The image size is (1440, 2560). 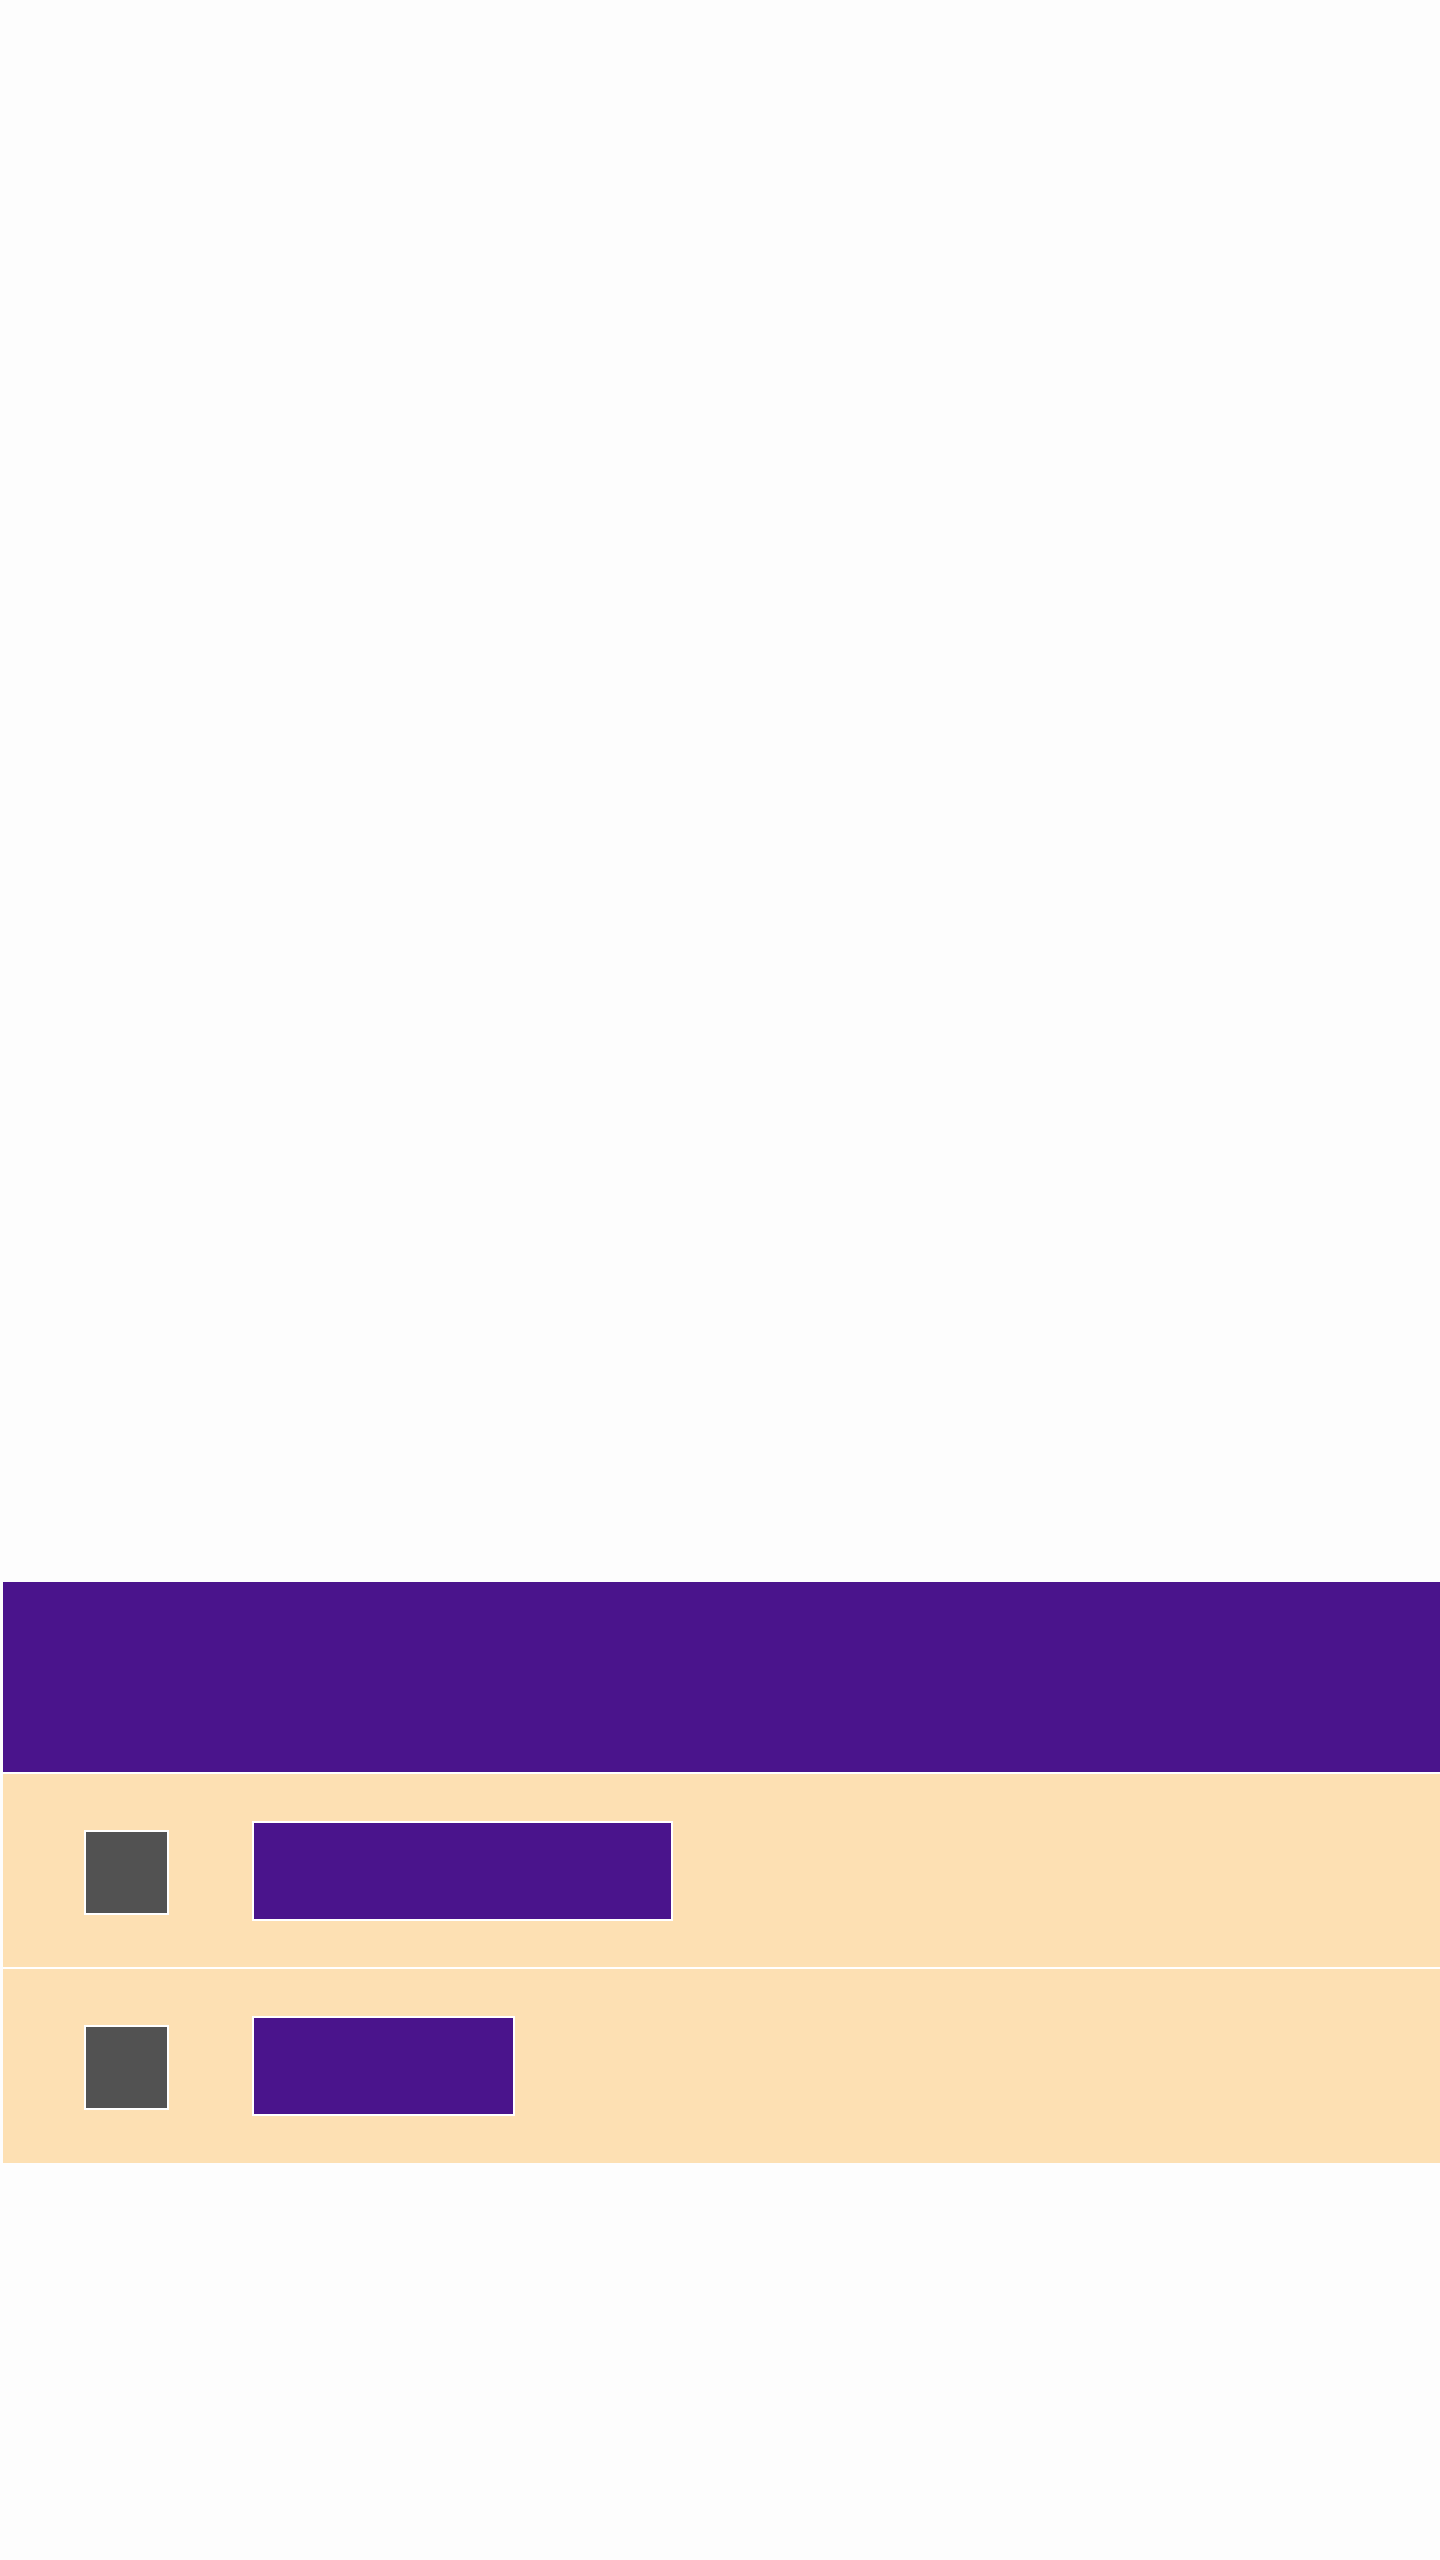 I want to click on panel-header, so click(x=721, y=1678).